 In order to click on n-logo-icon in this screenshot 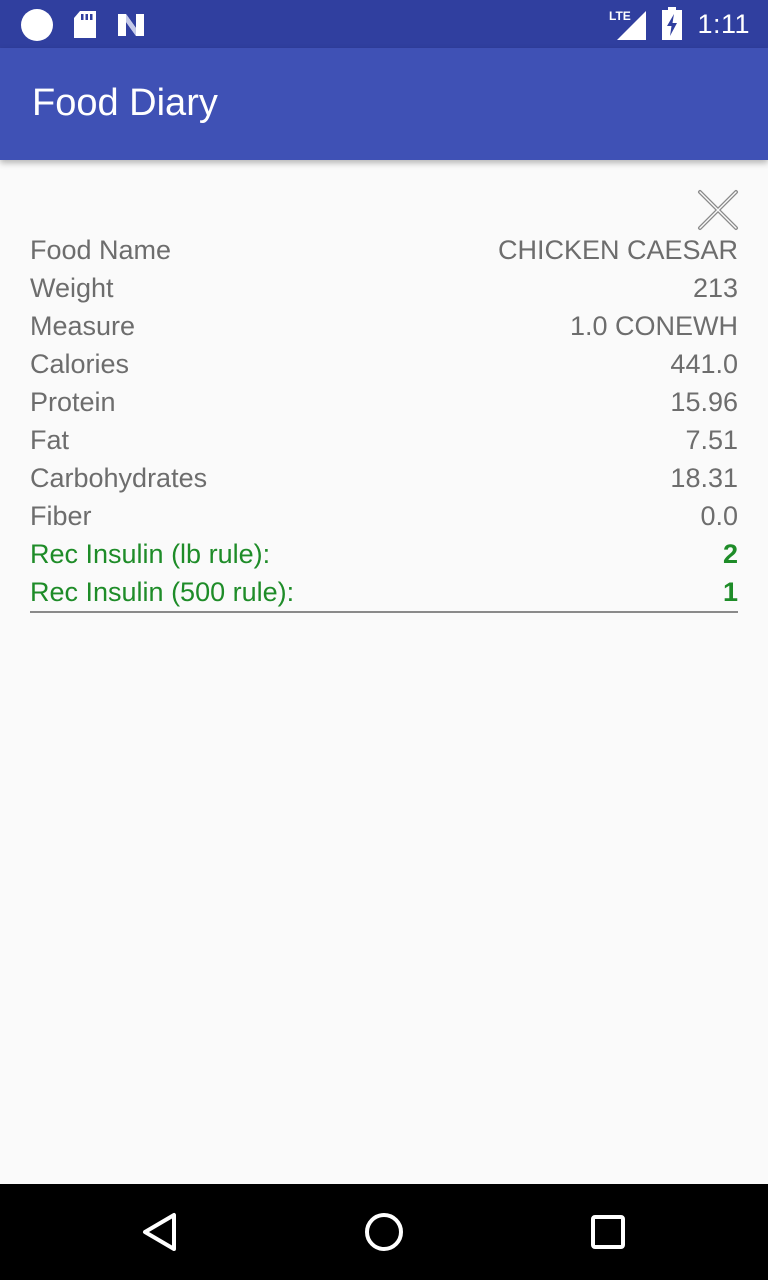, I will do `click(131, 25)`.